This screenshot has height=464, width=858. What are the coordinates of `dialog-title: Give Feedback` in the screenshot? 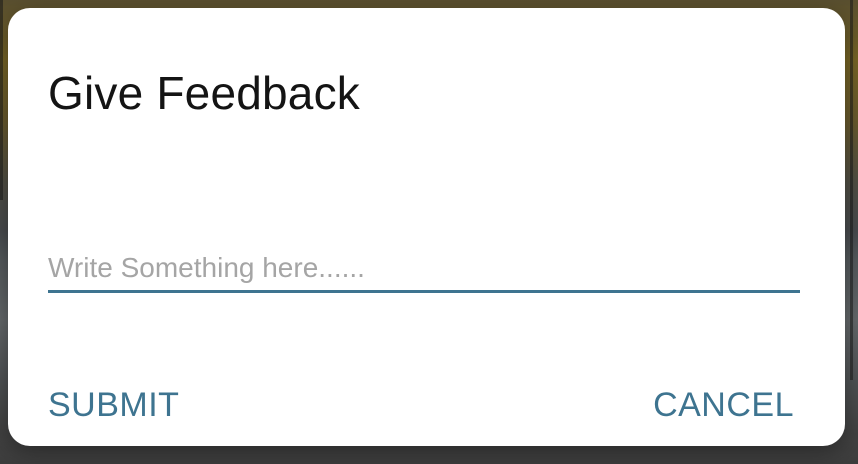 It's located at (204, 93).